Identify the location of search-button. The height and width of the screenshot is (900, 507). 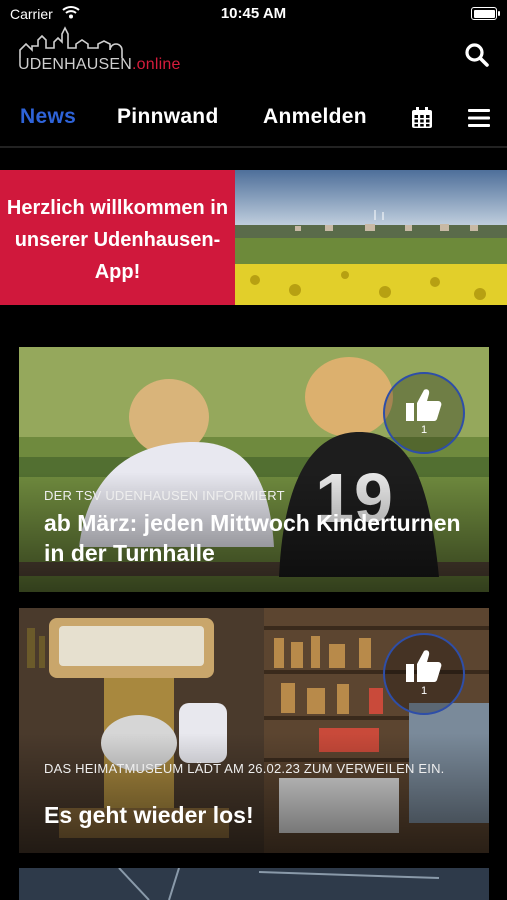
(478, 56).